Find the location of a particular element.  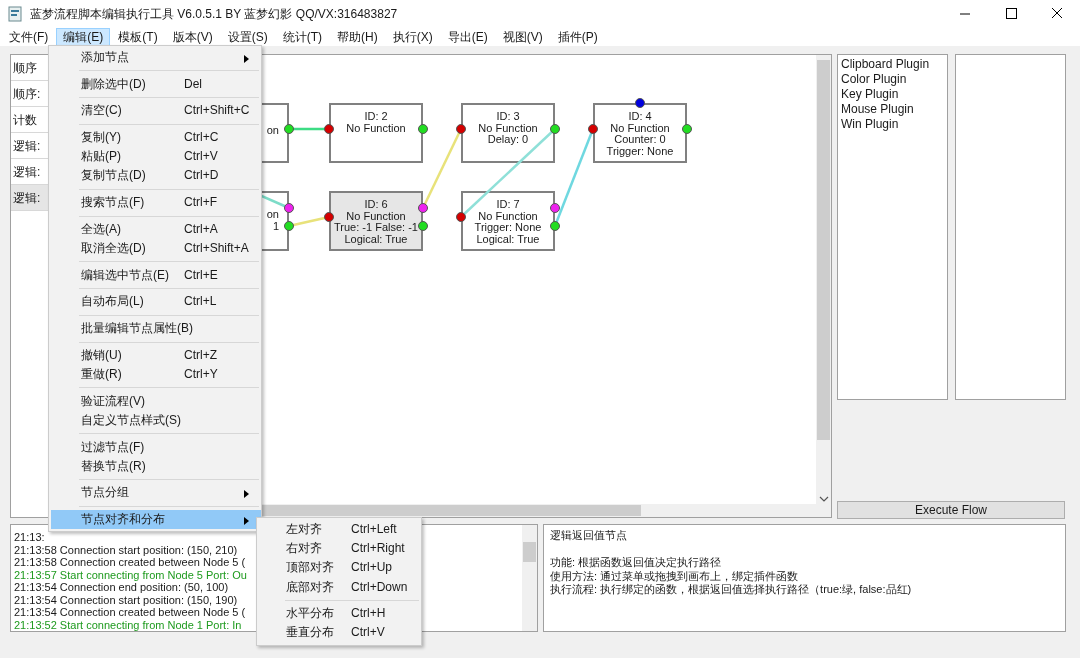

window-title: 蓝梦流程脚本编辑执行工具 V6.0.5.1 BY 蓝梦幻影 QQ/VX:316483827 is located at coordinates (214, 14).